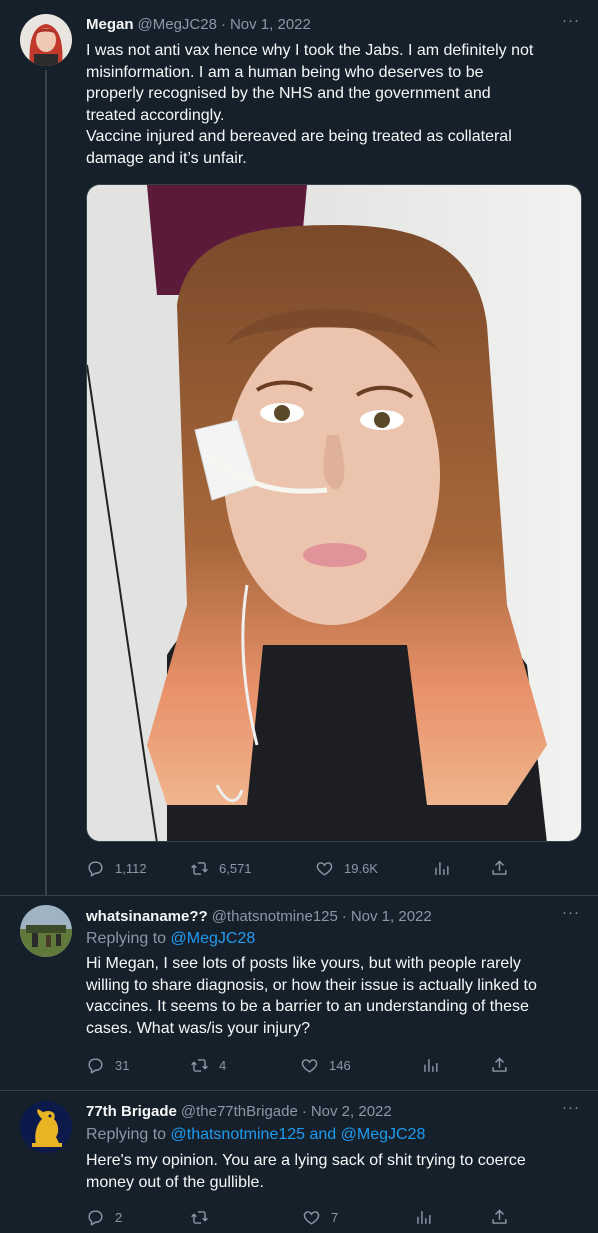 Image resolution: width=598 pixels, height=1233 pixels. I want to click on reply-button: 1,112, so click(116, 868).